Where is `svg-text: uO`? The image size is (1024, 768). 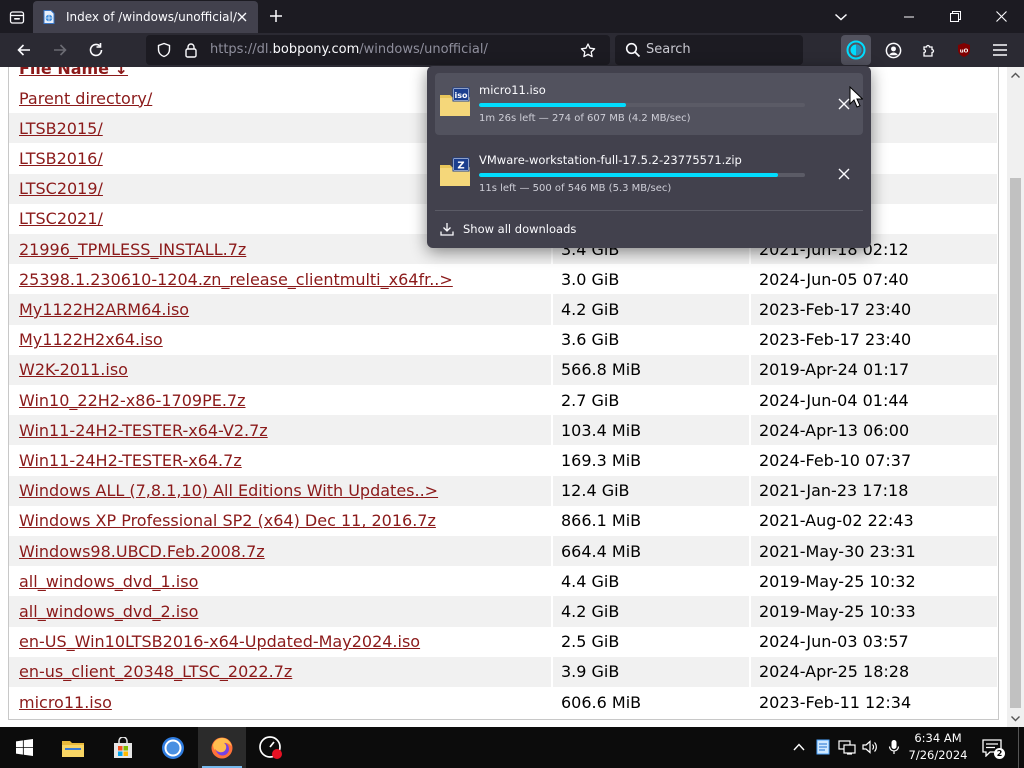 svg-text: uO is located at coordinates (964, 52).